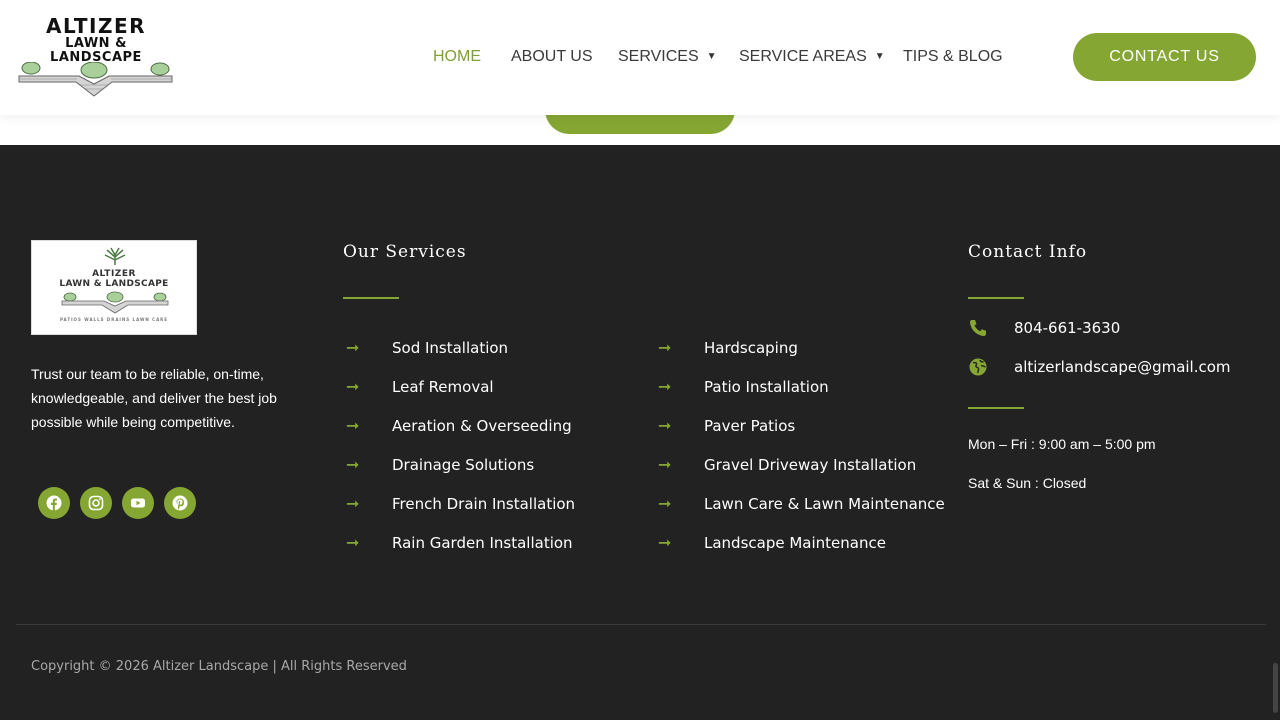 The width and height of the screenshot is (1280, 720). Describe the element at coordinates (978, 367) in the screenshot. I see `globe-icon` at that location.